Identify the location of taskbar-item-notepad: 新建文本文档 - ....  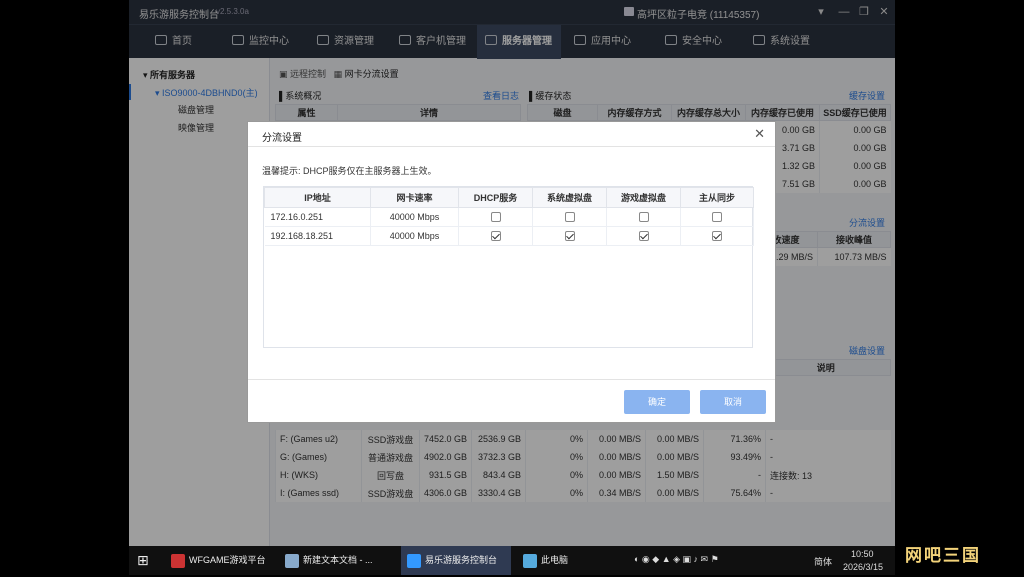
(339, 560).